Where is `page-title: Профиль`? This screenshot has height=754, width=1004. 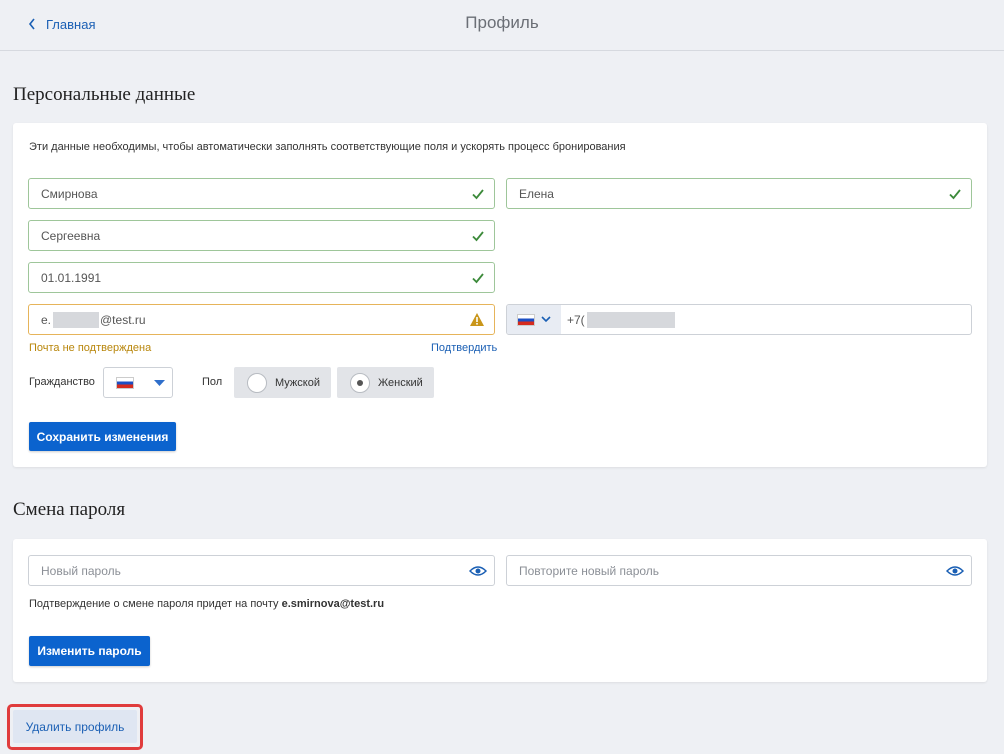 page-title: Профиль is located at coordinates (502, 22).